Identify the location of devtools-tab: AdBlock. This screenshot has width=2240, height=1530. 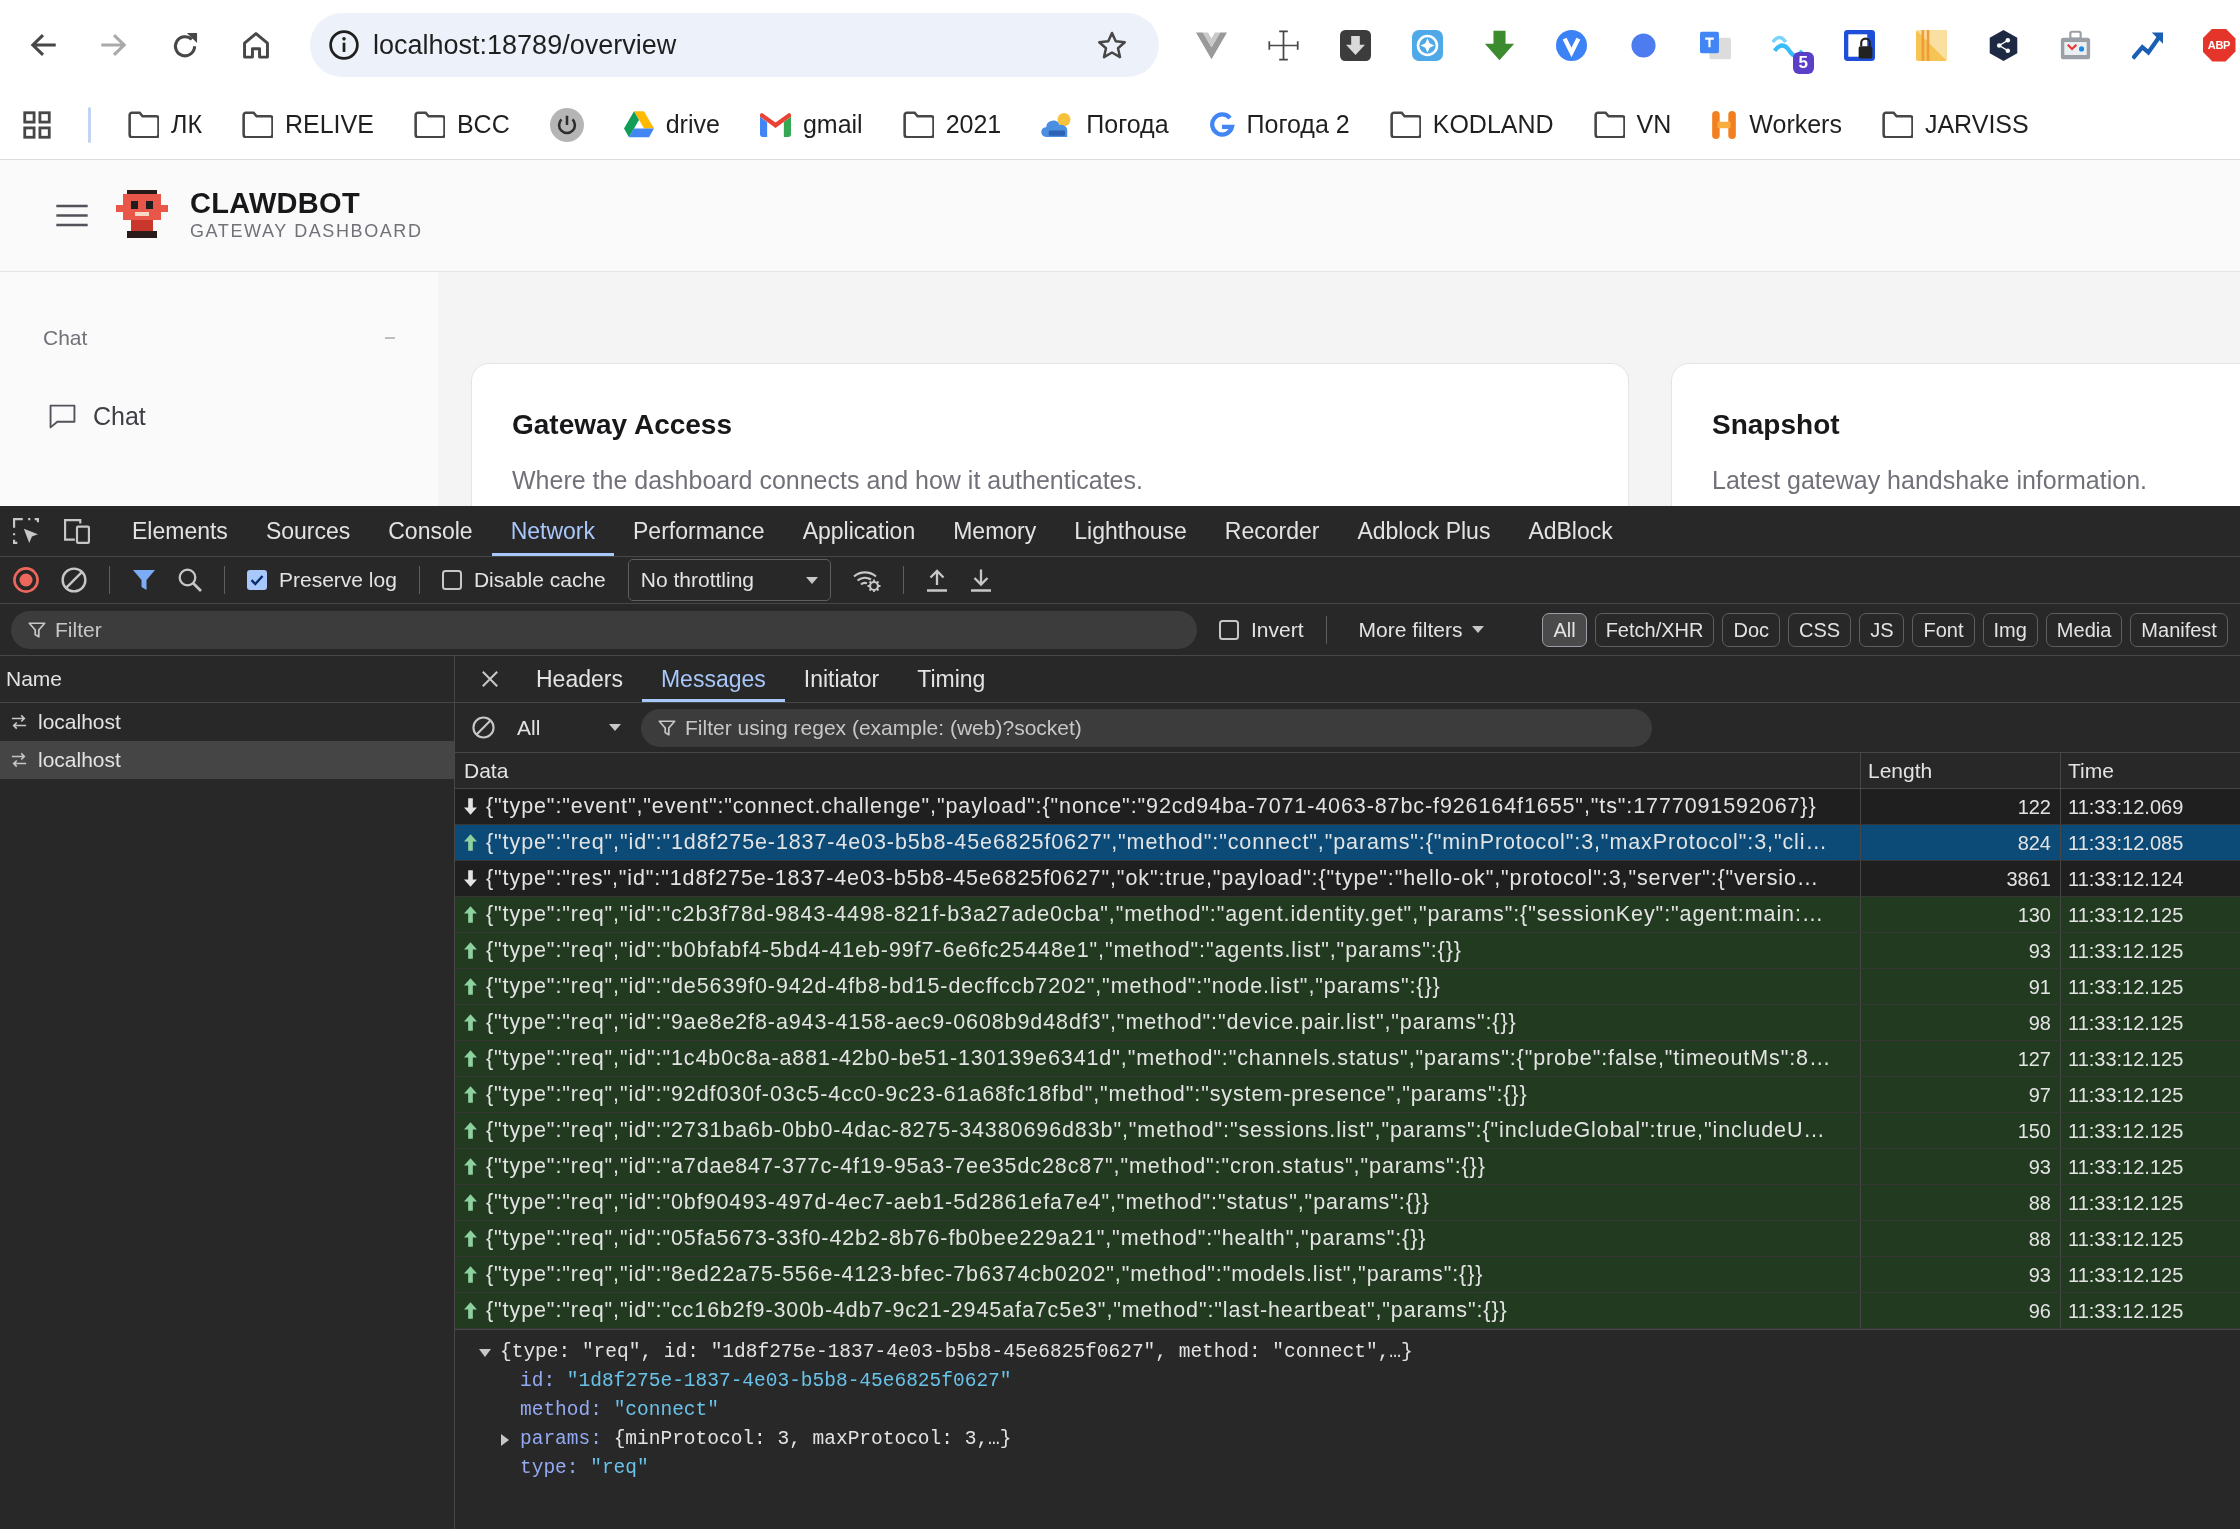
(1570, 531).